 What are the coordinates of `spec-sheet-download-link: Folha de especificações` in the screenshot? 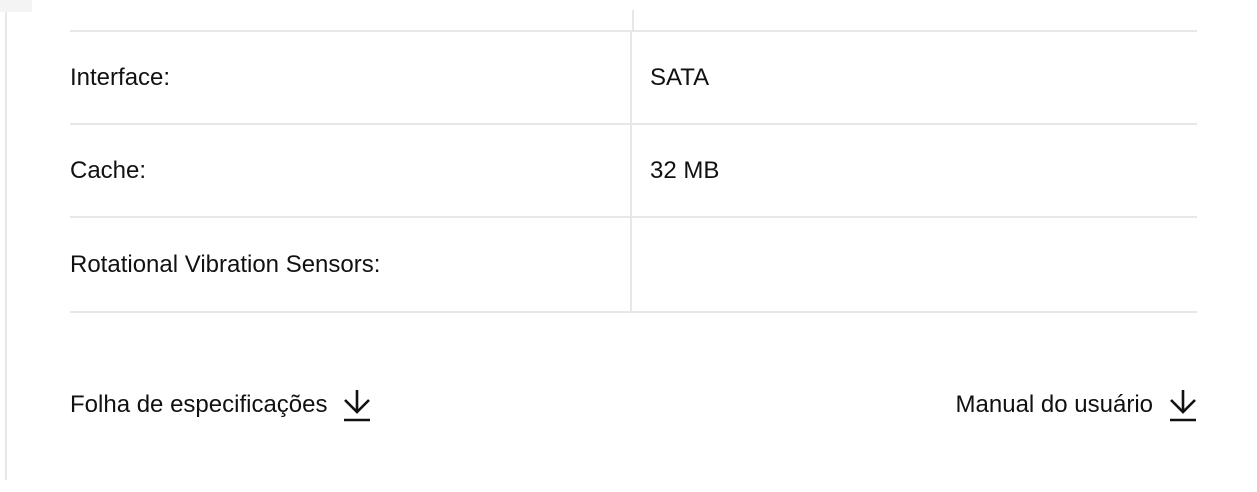 It's located at (221, 405).